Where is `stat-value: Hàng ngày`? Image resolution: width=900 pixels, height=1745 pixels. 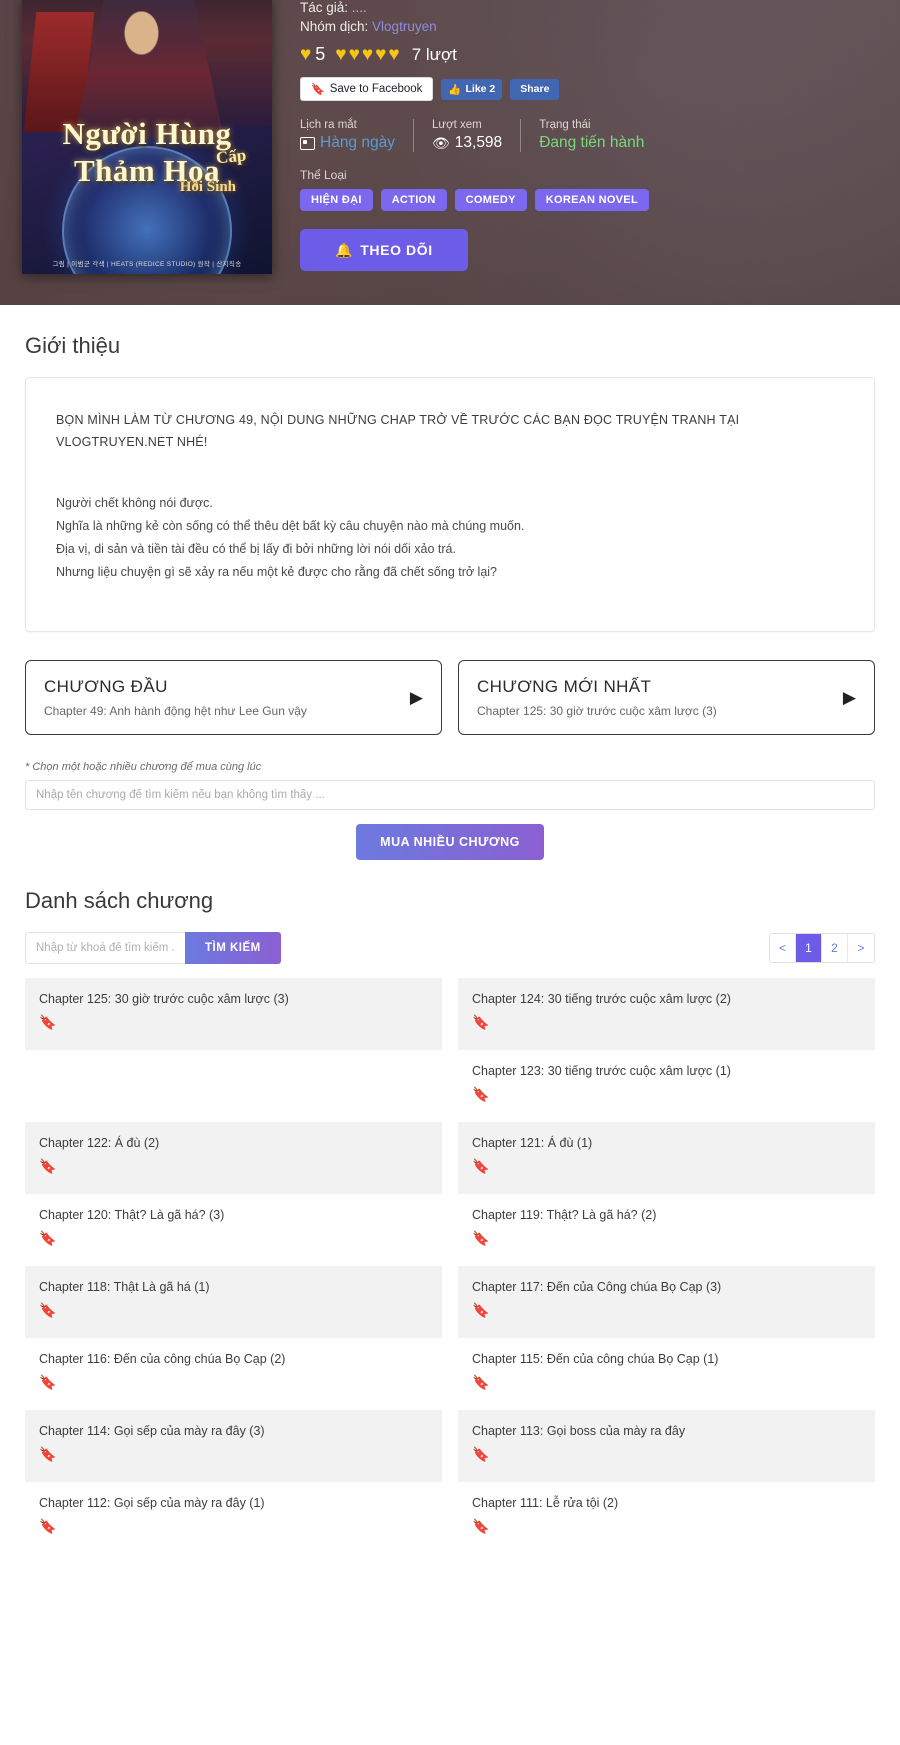
stat-value: Hàng ngày is located at coordinates (357, 142).